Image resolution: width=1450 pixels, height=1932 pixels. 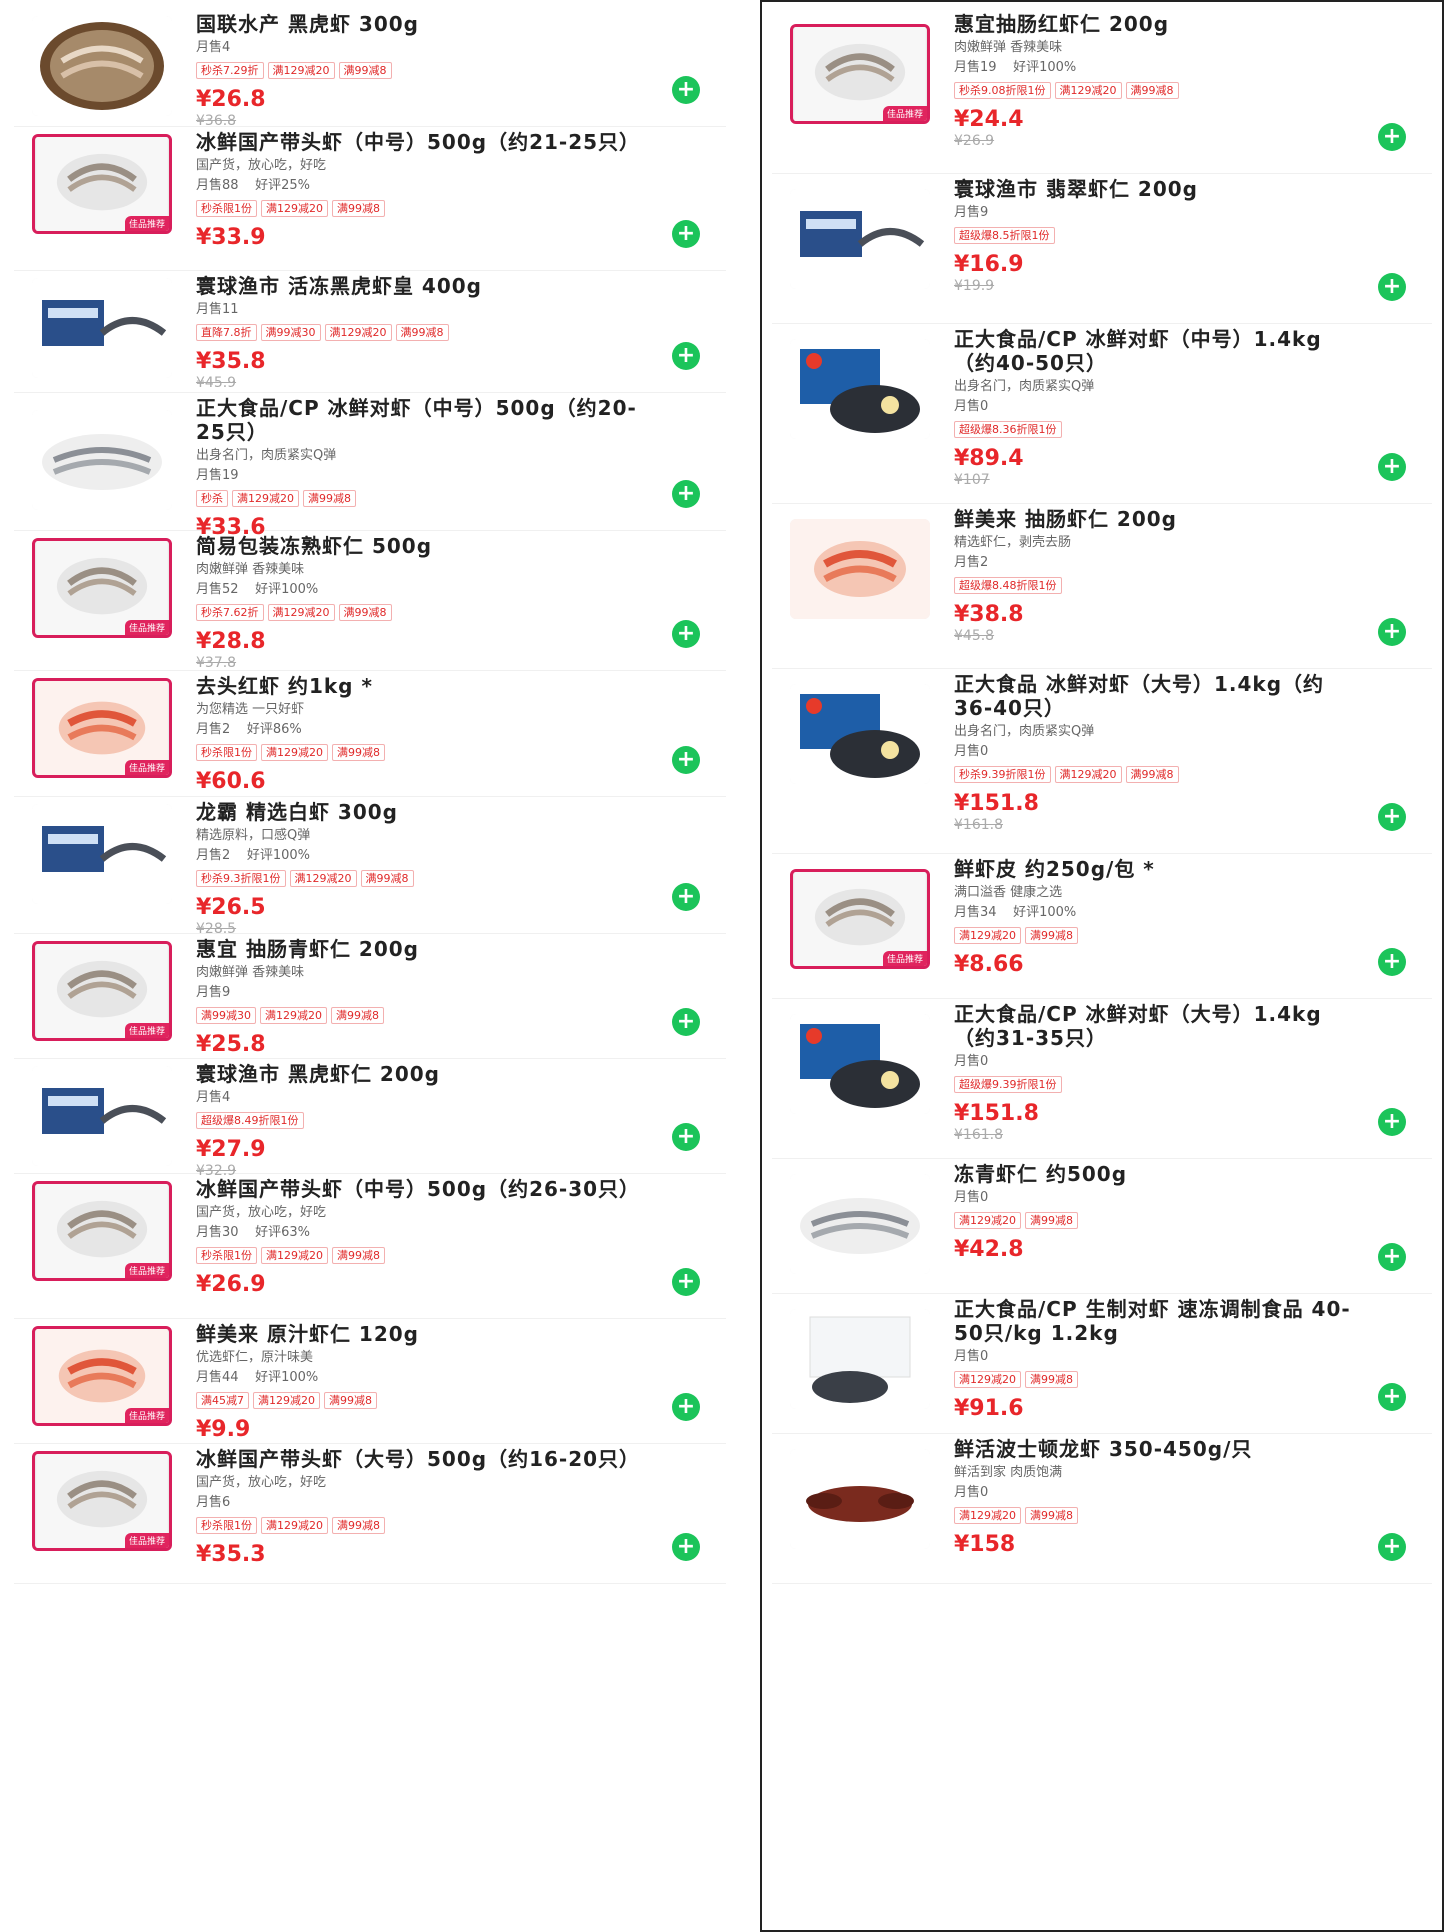 What do you see at coordinates (426, 812) in the screenshot?
I see `product-title: 龙霸 精选白虾 300g` at bounding box center [426, 812].